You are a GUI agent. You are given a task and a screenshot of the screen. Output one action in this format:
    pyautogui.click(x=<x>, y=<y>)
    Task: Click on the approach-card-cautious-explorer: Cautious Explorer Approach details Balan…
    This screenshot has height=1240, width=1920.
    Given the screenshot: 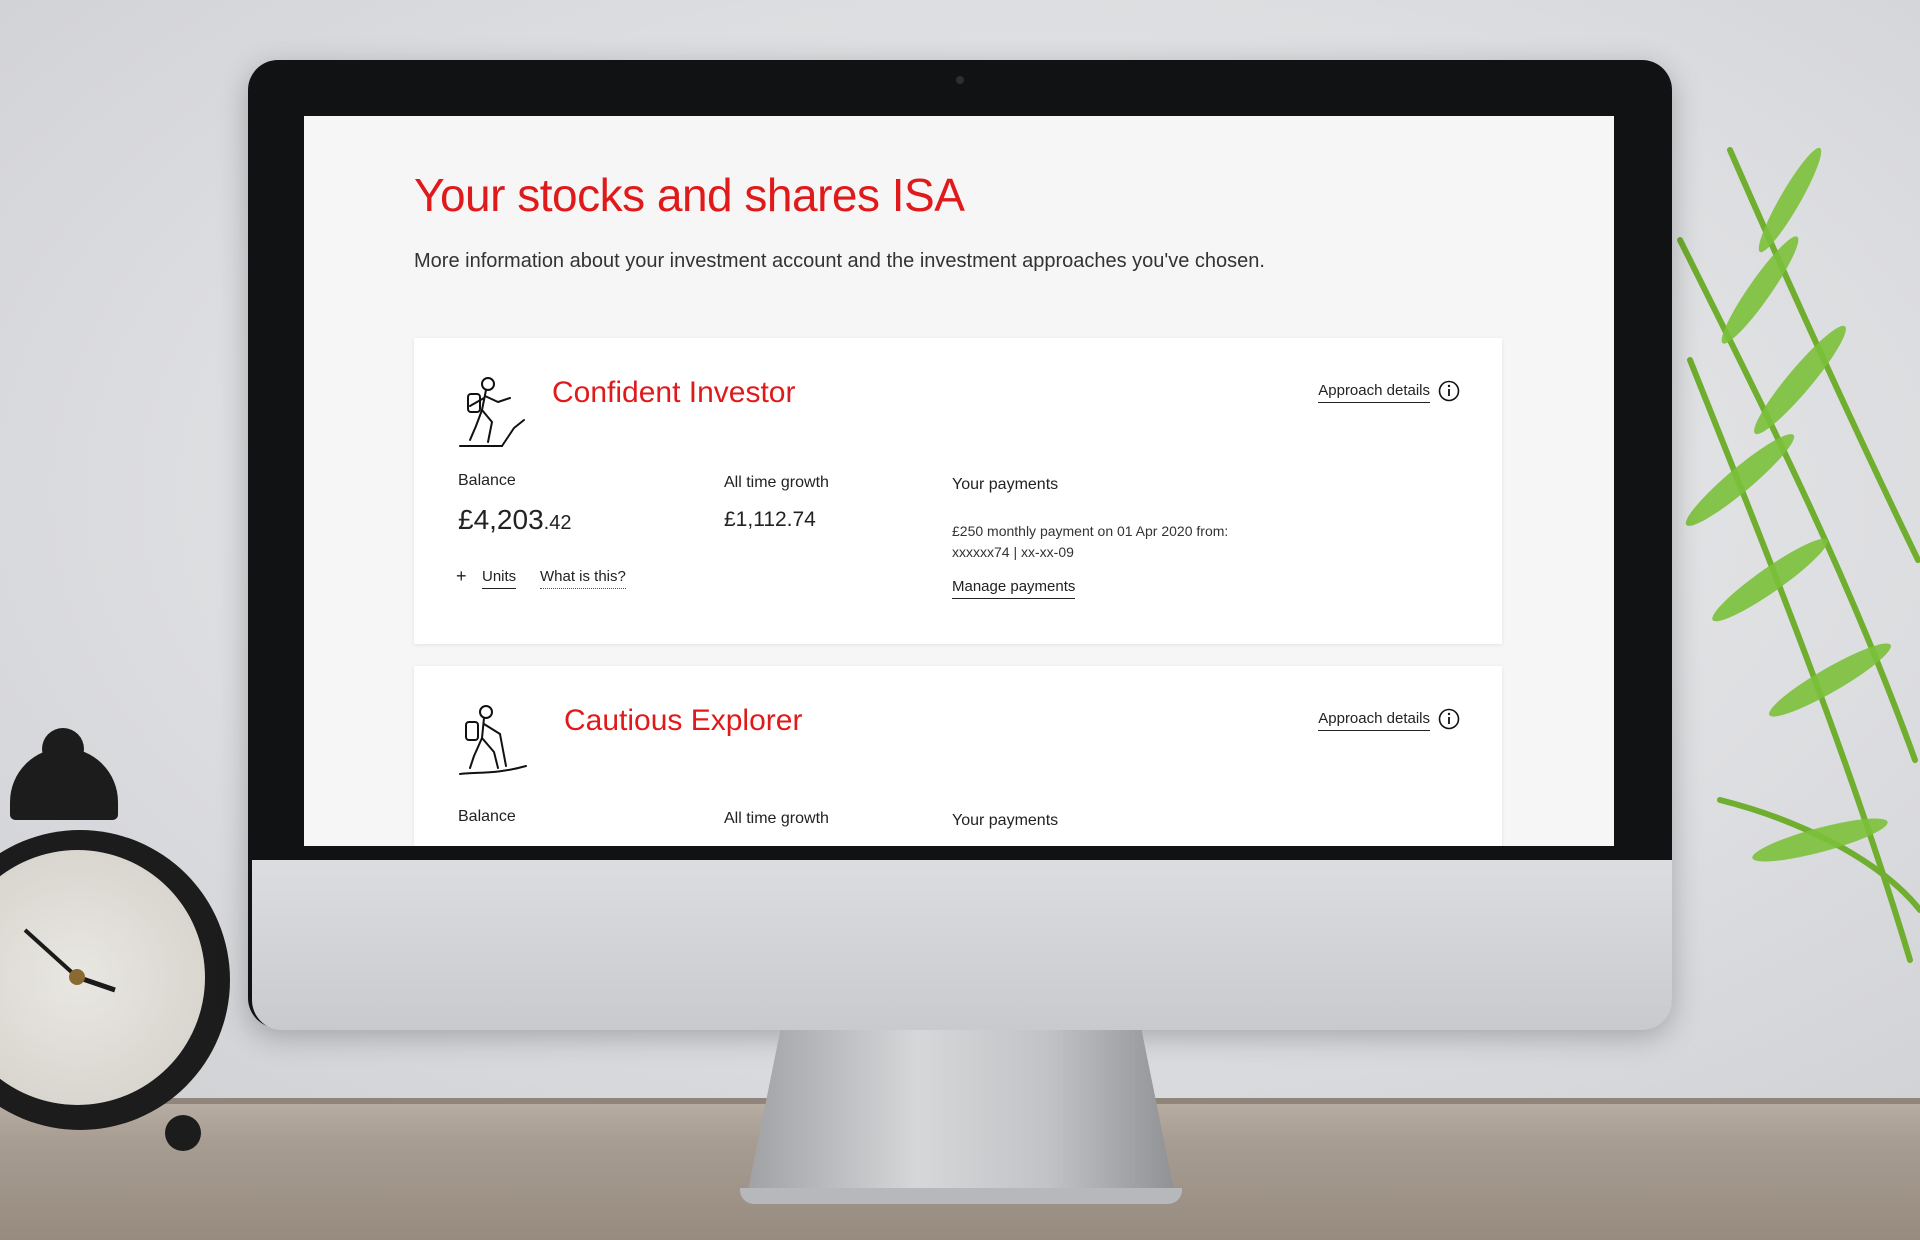 What is the action you would take?
    pyautogui.click(x=958, y=756)
    